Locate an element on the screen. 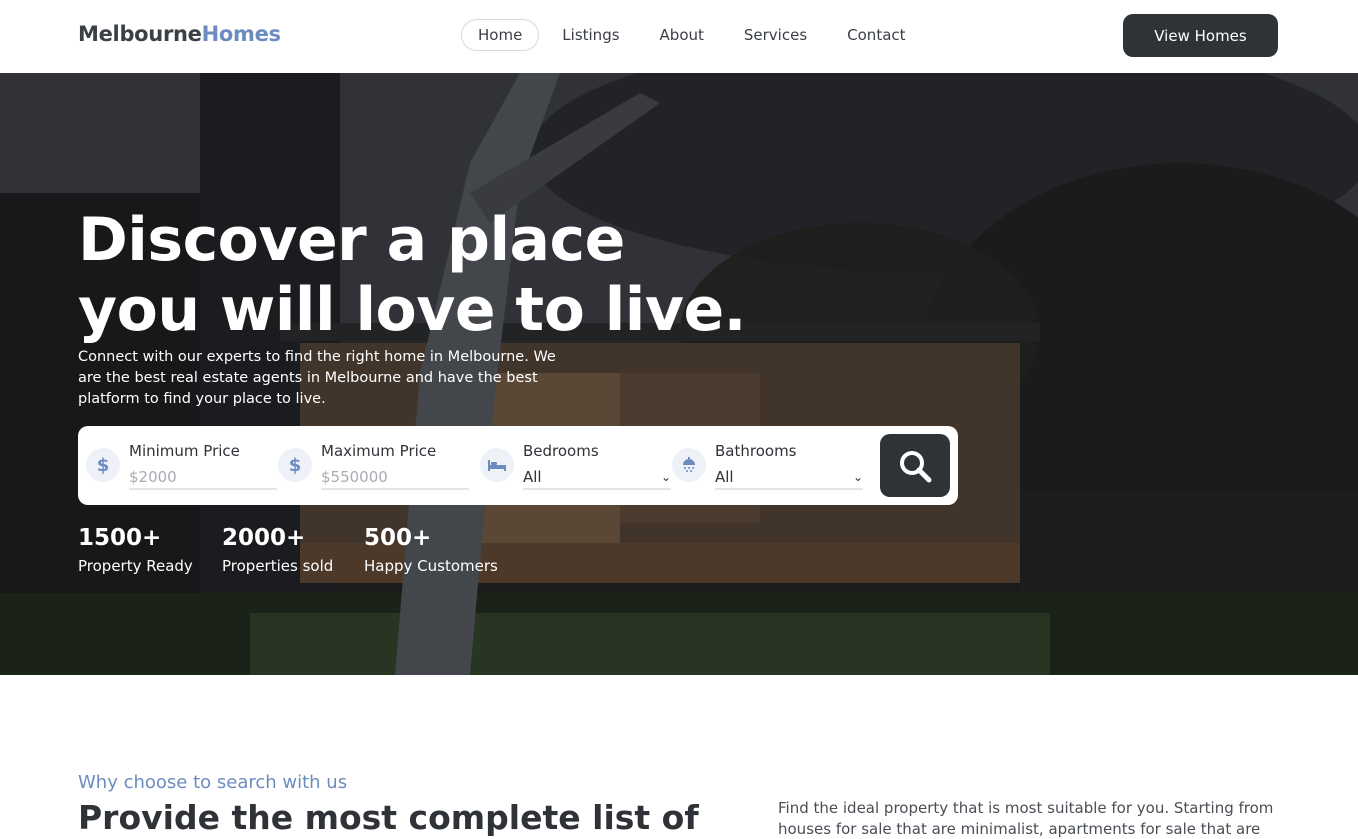  bathrooms-value: All is located at coordinates (724, 477).